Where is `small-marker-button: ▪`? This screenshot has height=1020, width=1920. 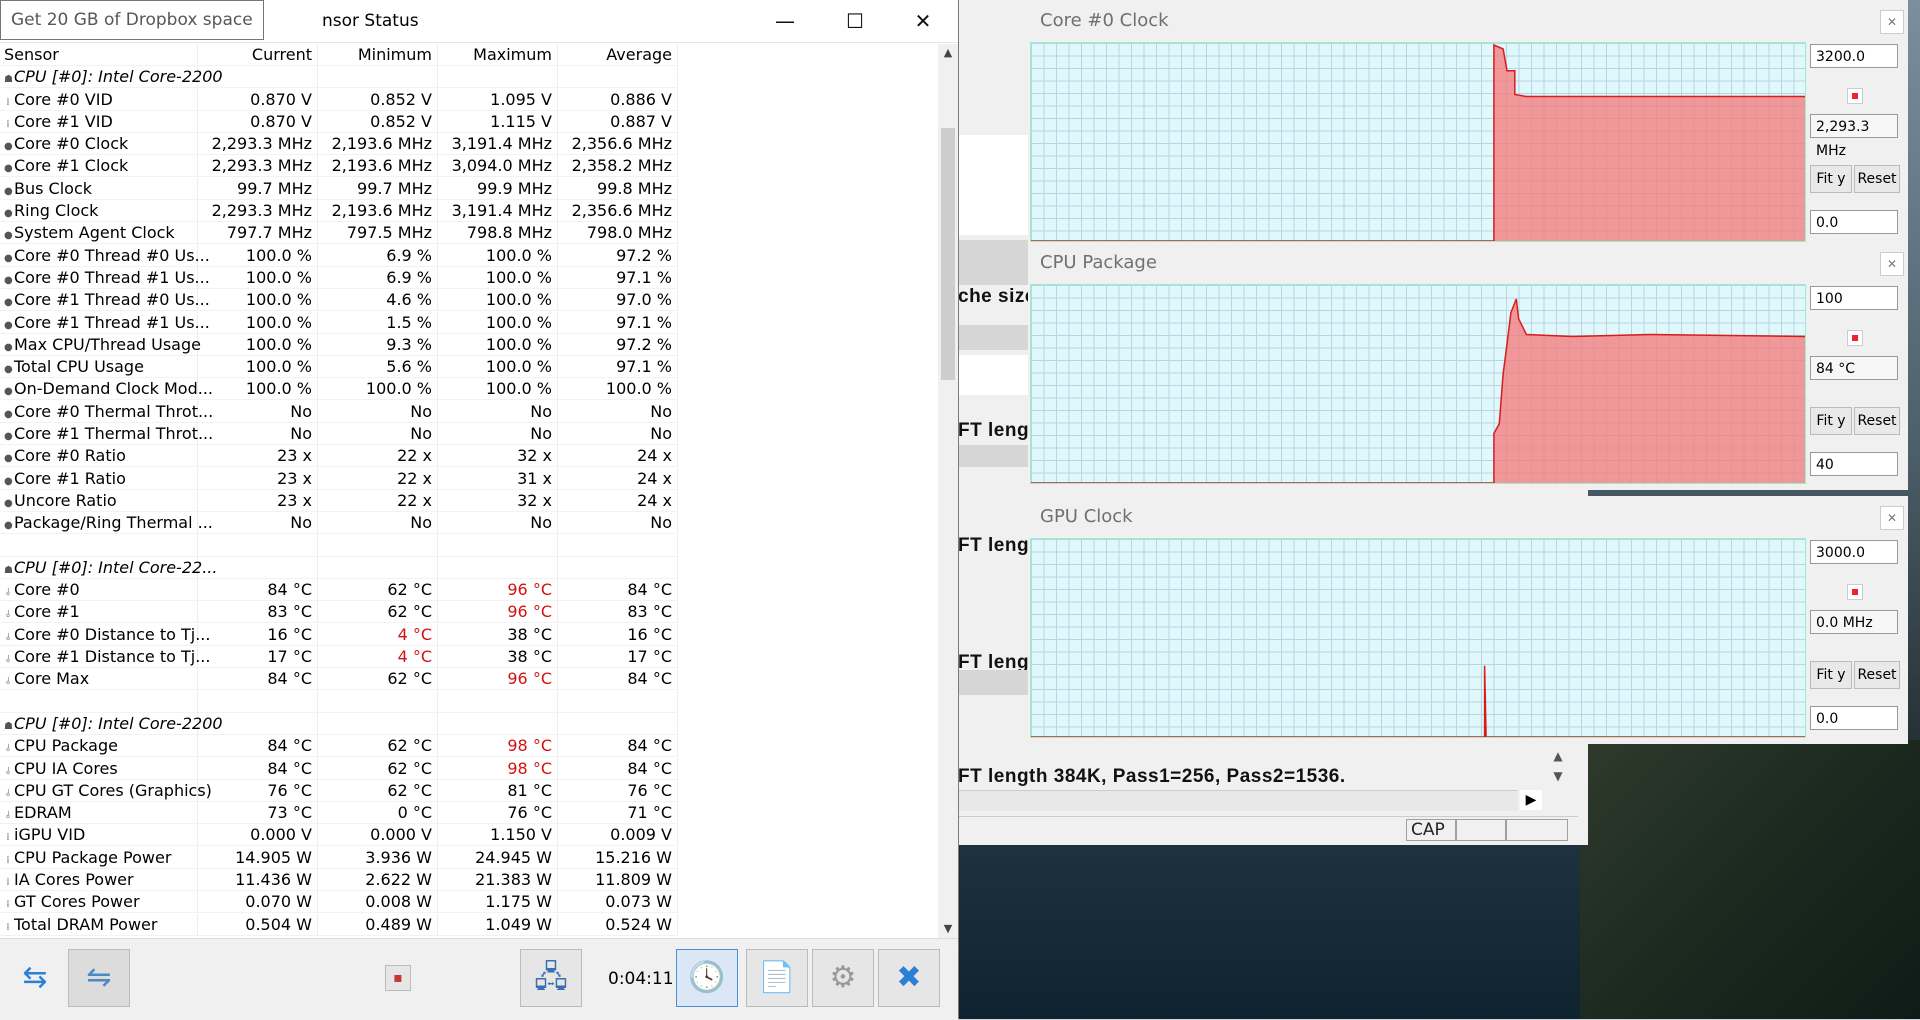 small-marker-button: ▪ is located at coordinates (398, 978).